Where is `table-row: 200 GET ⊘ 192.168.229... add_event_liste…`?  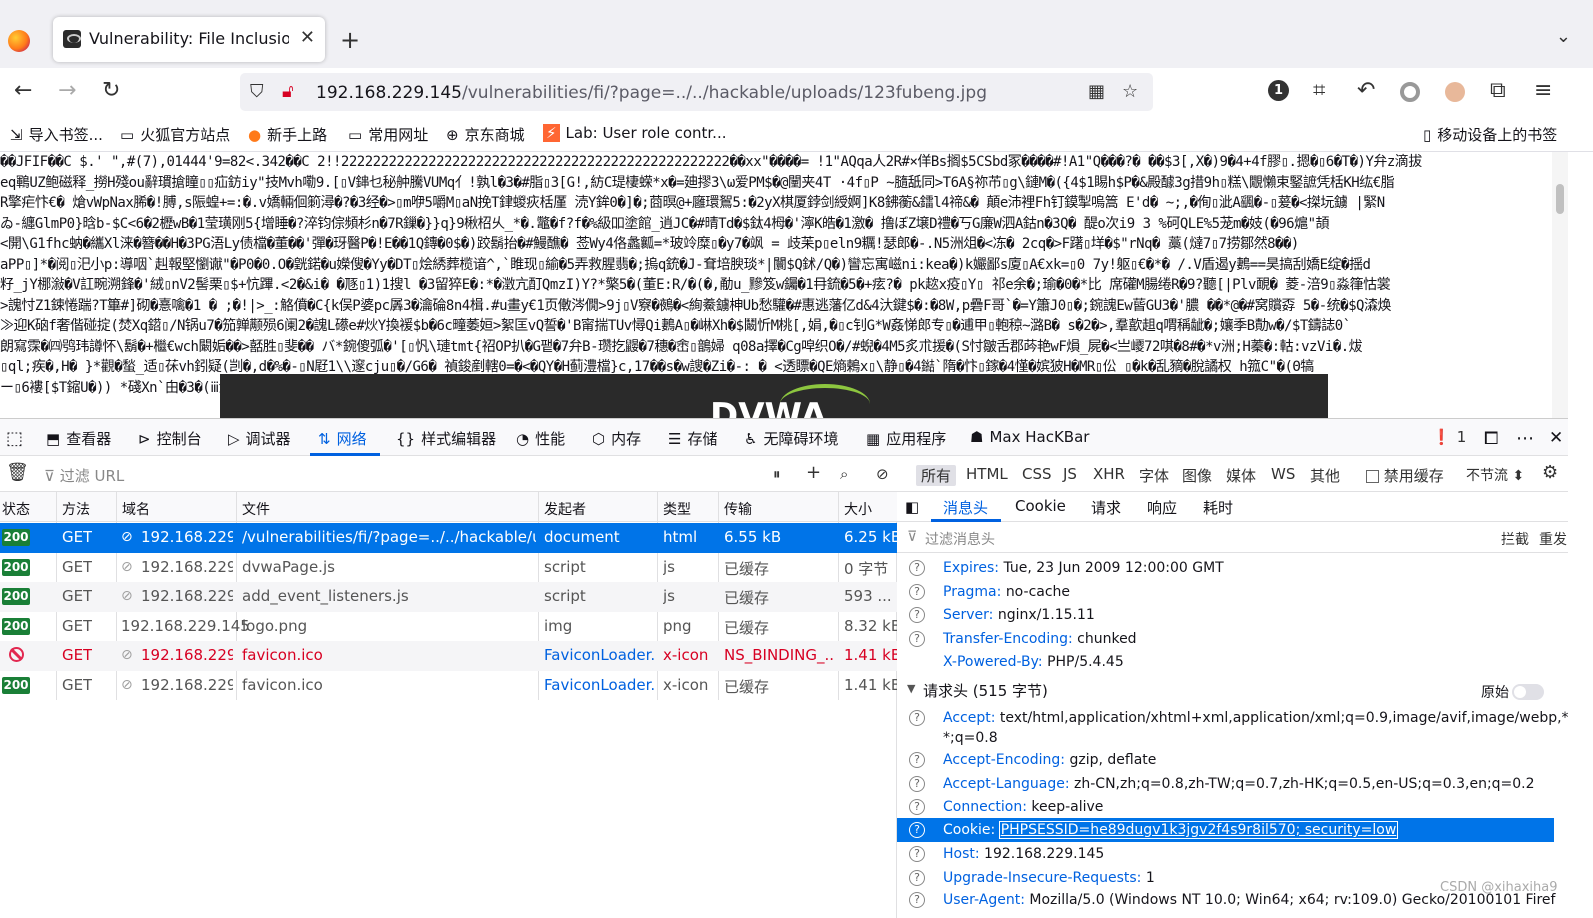
table-row: 200 GET ⊘ 192.168.229... add_event_liste… is located at coordinates (448, 597).